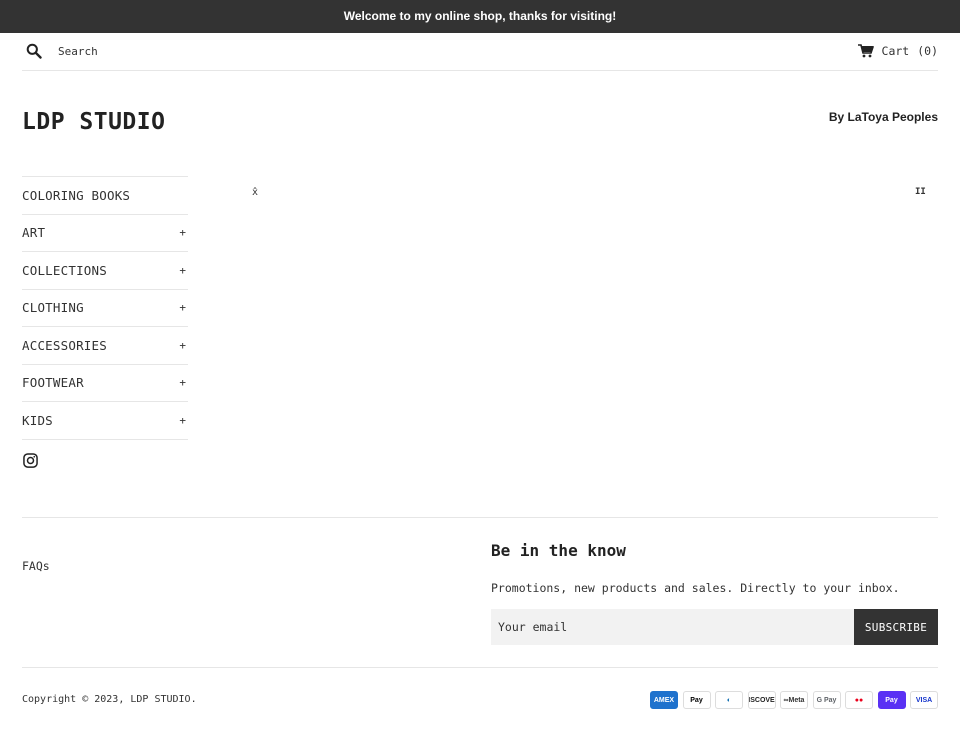  I want to click on sidebar-item-collections: COLLECTIONS +, so click(105, 271).